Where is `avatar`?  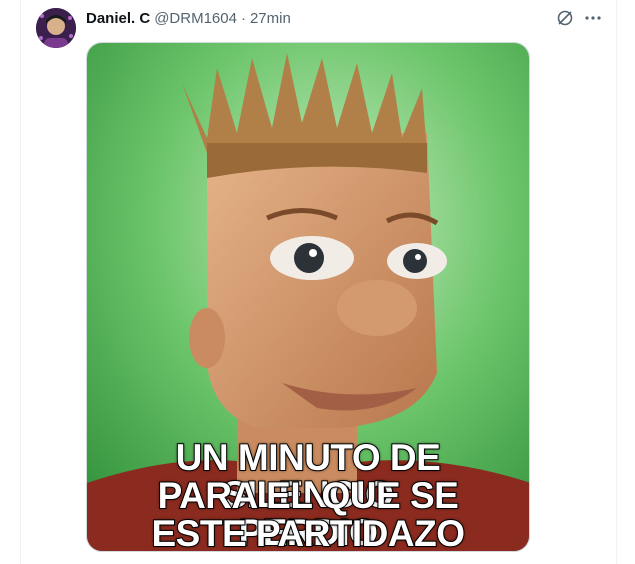
avatar is located at coordinates (56, 28).